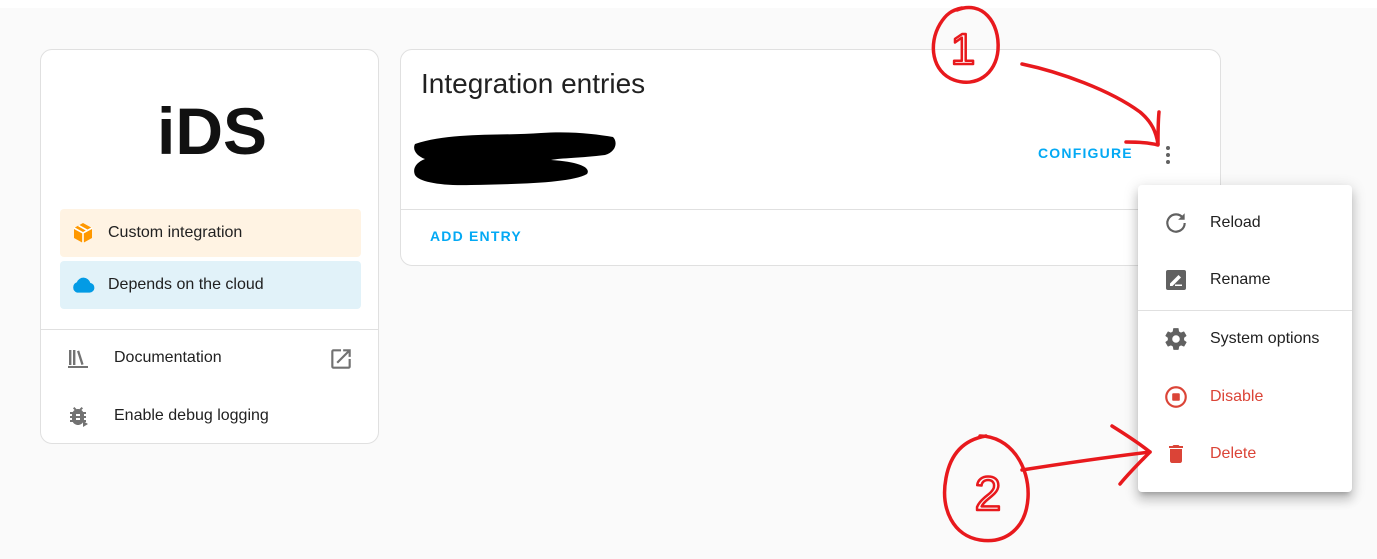 Image resolution: width=1377 pixels, height=559 pixels. What do you see at coordinates (83, 233) in the screenshot?
I see `package-icon` at bounding box center [83, 233].